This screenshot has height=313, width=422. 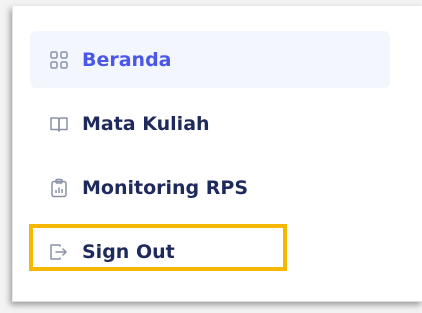 What do you see at coordinates (59, 60) in the screenshot?
I see `grid-icon` at bounding box center [59, 60].